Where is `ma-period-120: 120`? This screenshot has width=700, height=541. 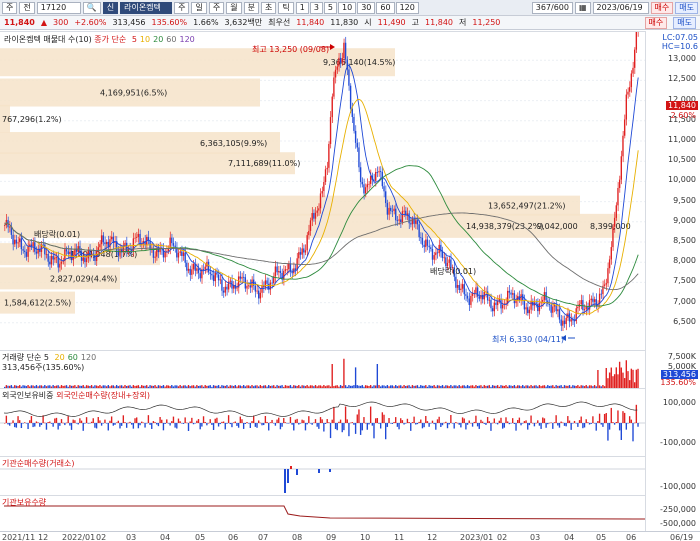 ma-period-120: 120 is located at coordinates (187, 39).